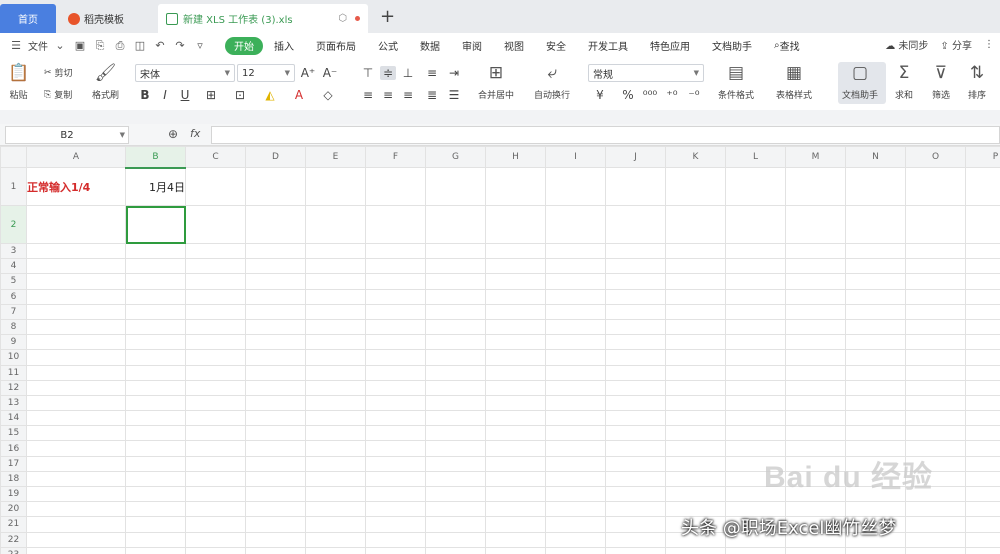 The width and height of the screenshot is (1000, 554). Describe the element at coordinates (395, 494) in the screenshot. I see `cell-f19` at that location.